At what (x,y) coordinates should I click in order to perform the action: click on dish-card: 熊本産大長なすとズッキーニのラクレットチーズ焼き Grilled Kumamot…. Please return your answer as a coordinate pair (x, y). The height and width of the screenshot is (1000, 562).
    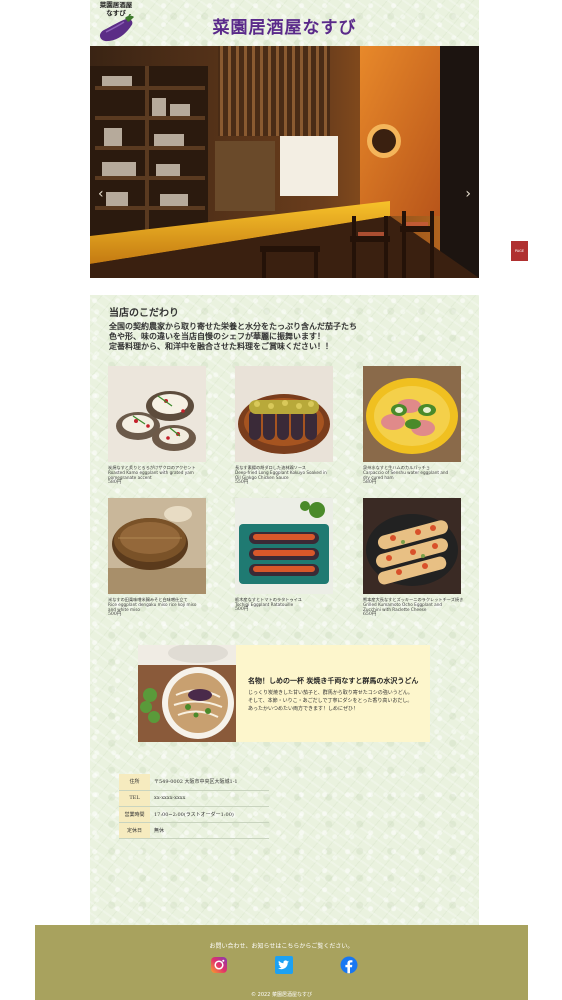
    Looking at the image, I should click on (413, 558).